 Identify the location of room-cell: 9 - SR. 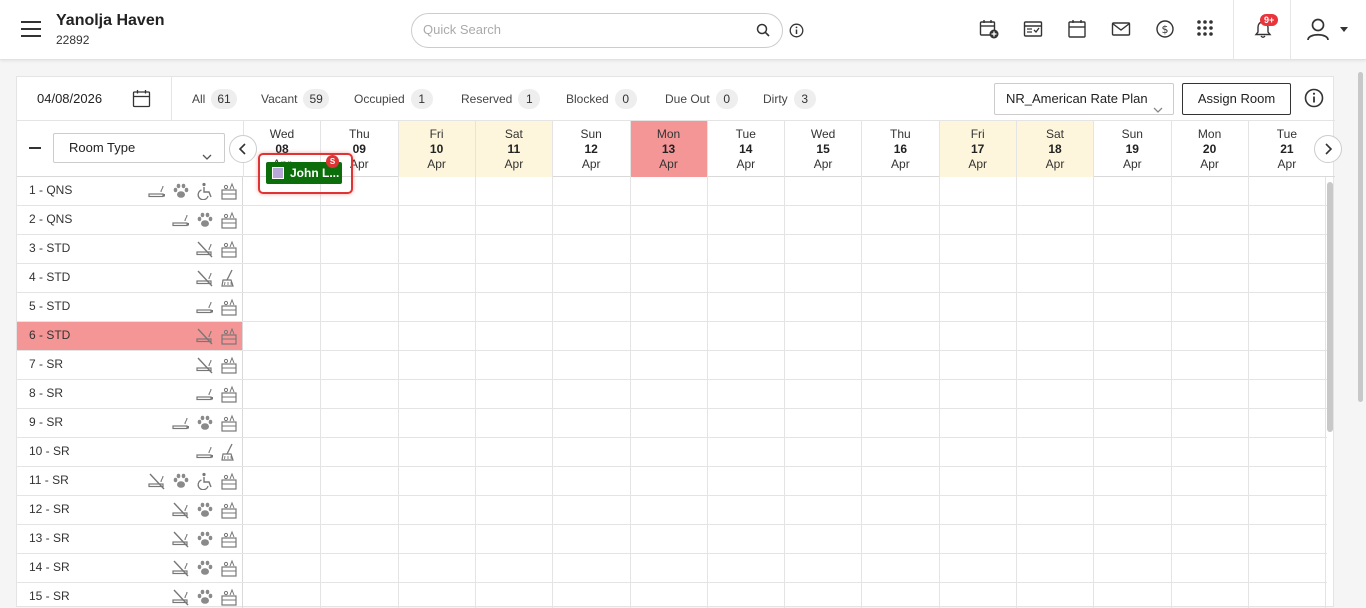
(130, 423).